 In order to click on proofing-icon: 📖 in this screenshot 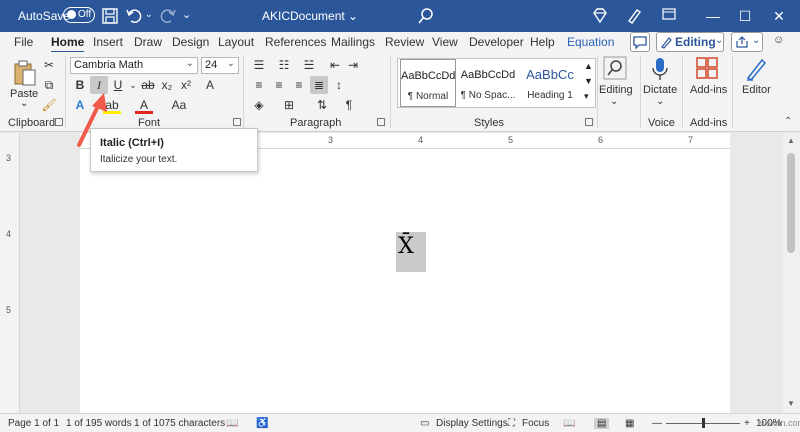, I will do `click(232, 423)`.